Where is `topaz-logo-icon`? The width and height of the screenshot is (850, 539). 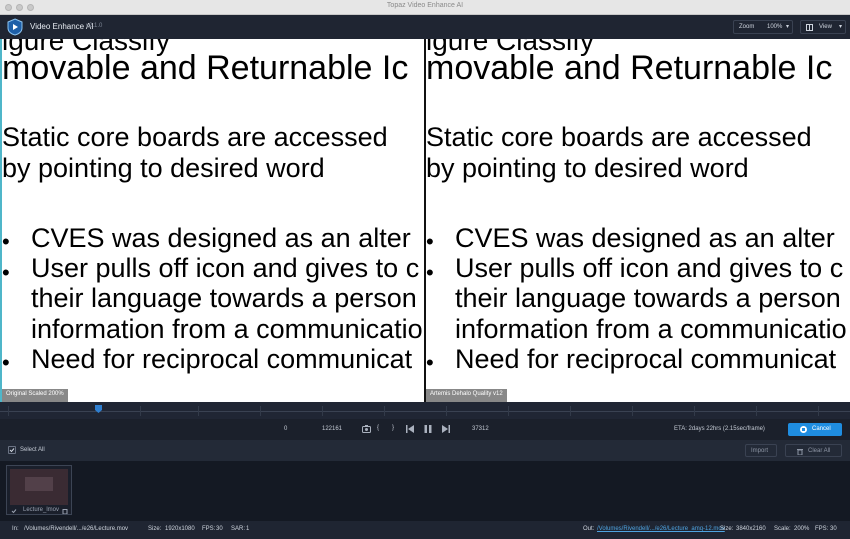
topaz-logo-icon is located at coordinates (15, 27).